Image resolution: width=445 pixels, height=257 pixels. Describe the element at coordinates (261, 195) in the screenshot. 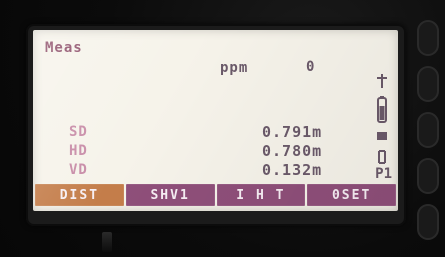

I see `softkey-iht: I H T` at that location.